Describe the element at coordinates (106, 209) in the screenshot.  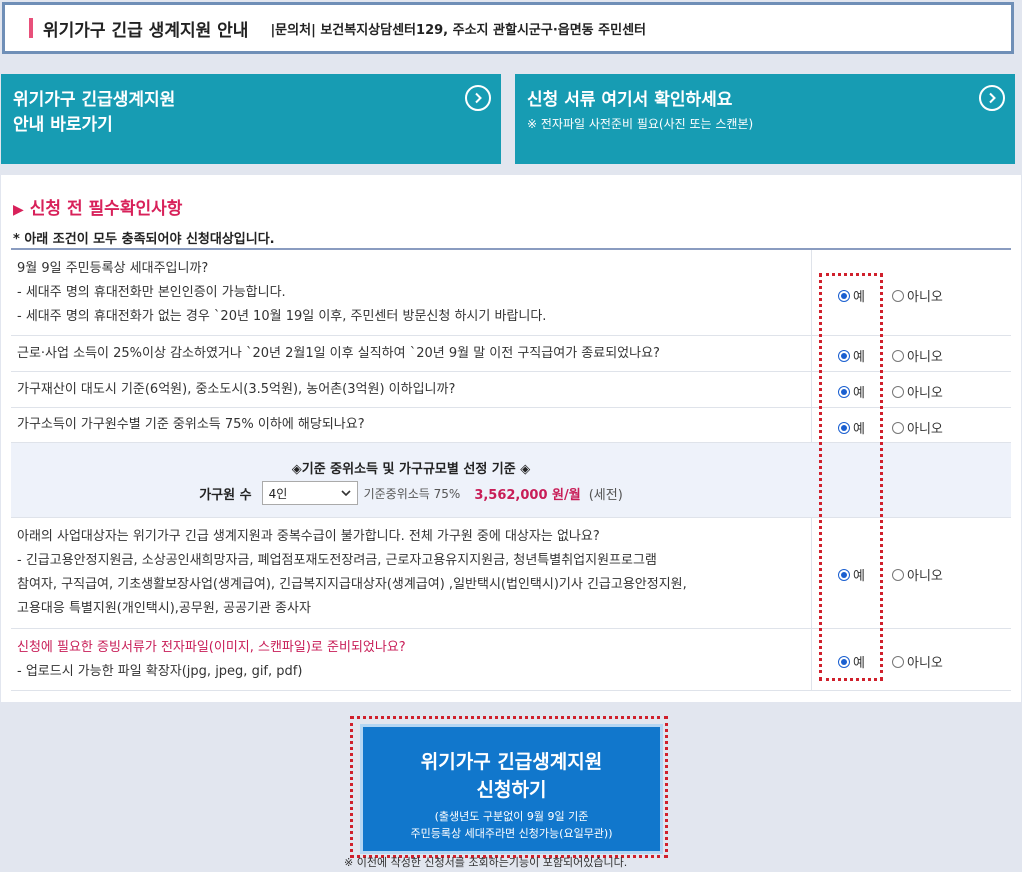
I see `section-title-text: 신청 전 필수확인사항` at that location.